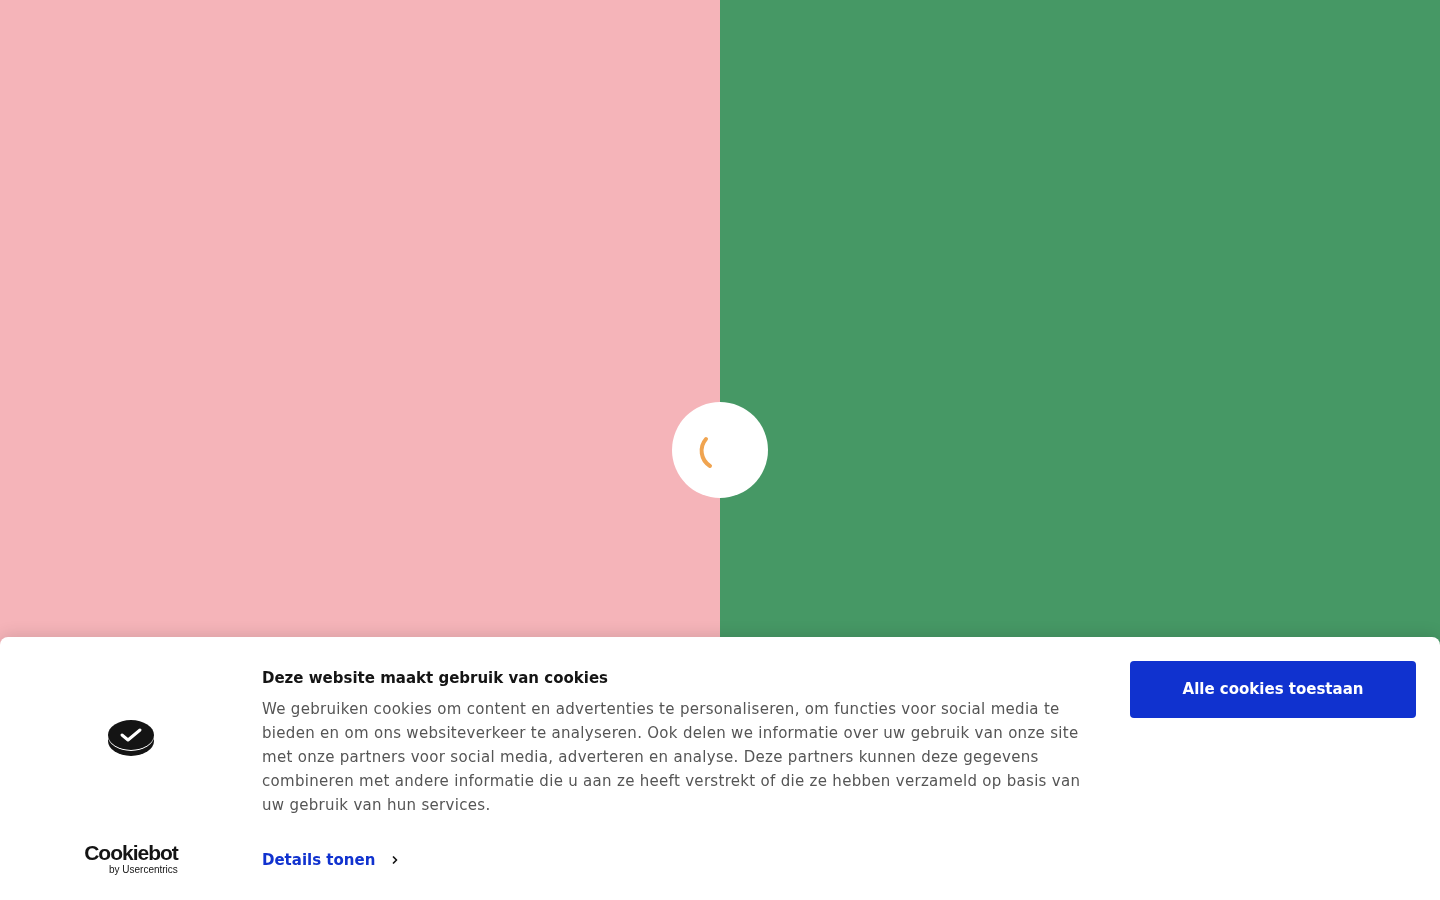  What do you see at coordinates (332, 860) in the screenshot?
I see `details-link: Details tonen` at bounding box center [332, 860].